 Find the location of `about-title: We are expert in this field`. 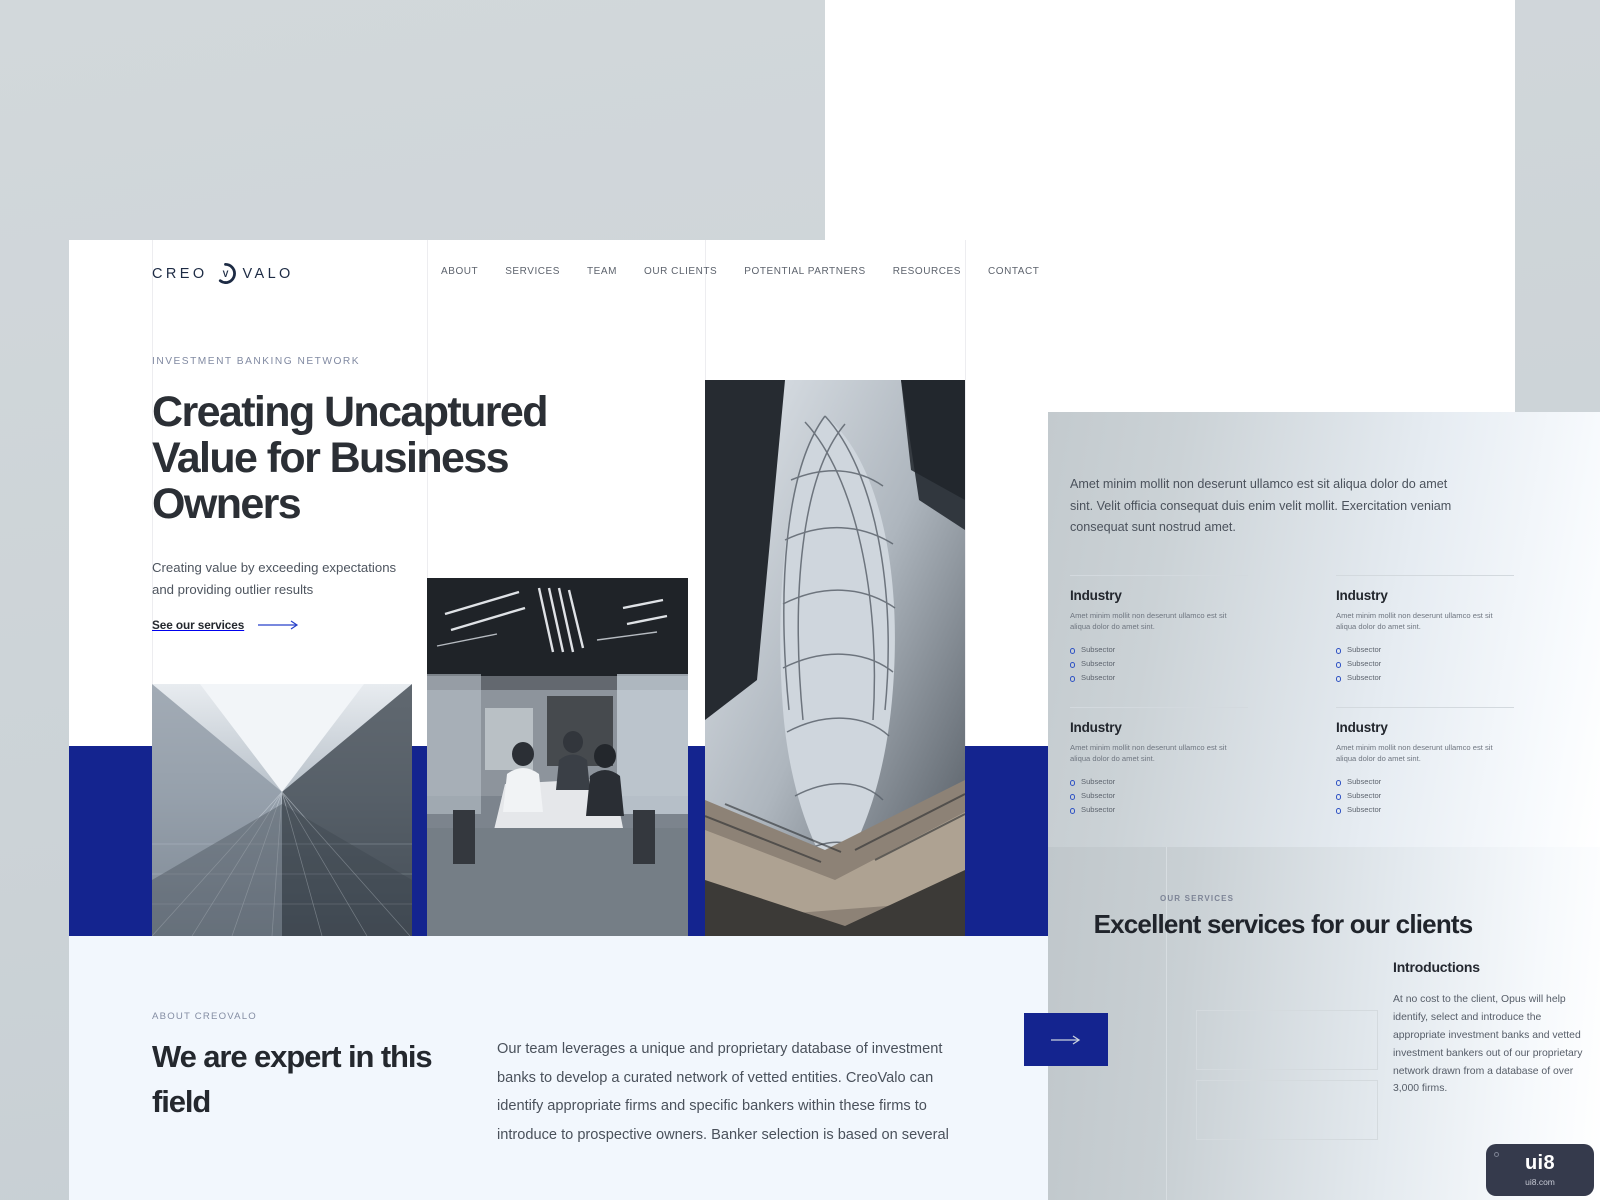

about-title: We are expert in this field is located at coordinates (292, 1079).